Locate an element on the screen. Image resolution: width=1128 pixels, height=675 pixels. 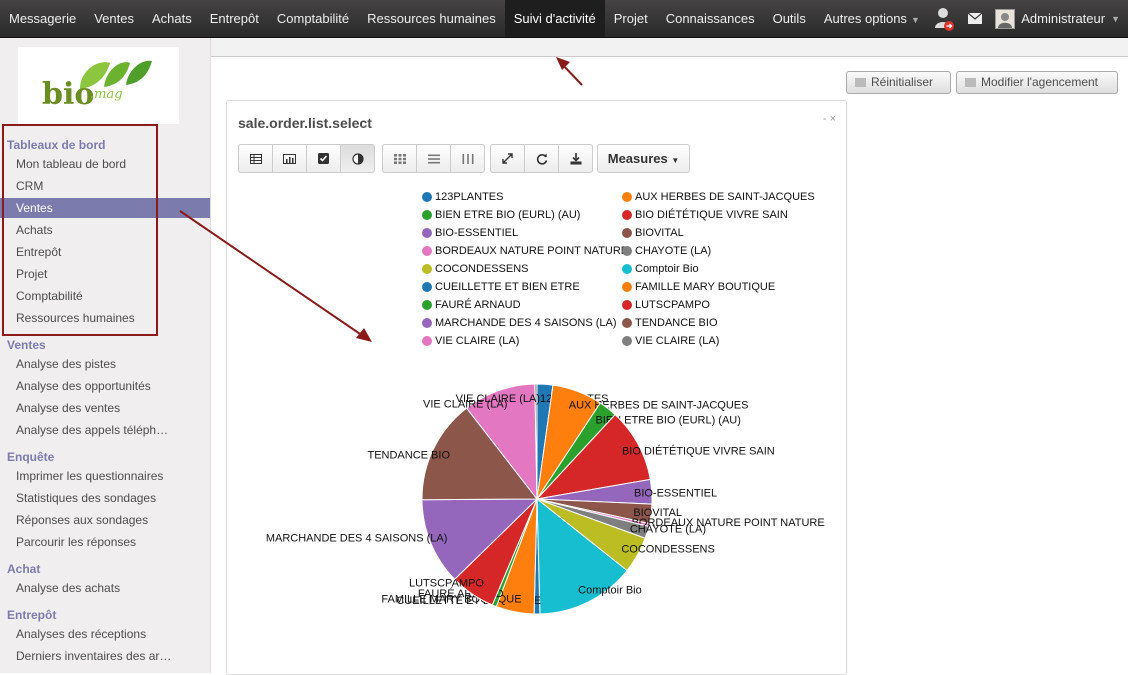
sub-toolbar is located at coordinates (669, 47).